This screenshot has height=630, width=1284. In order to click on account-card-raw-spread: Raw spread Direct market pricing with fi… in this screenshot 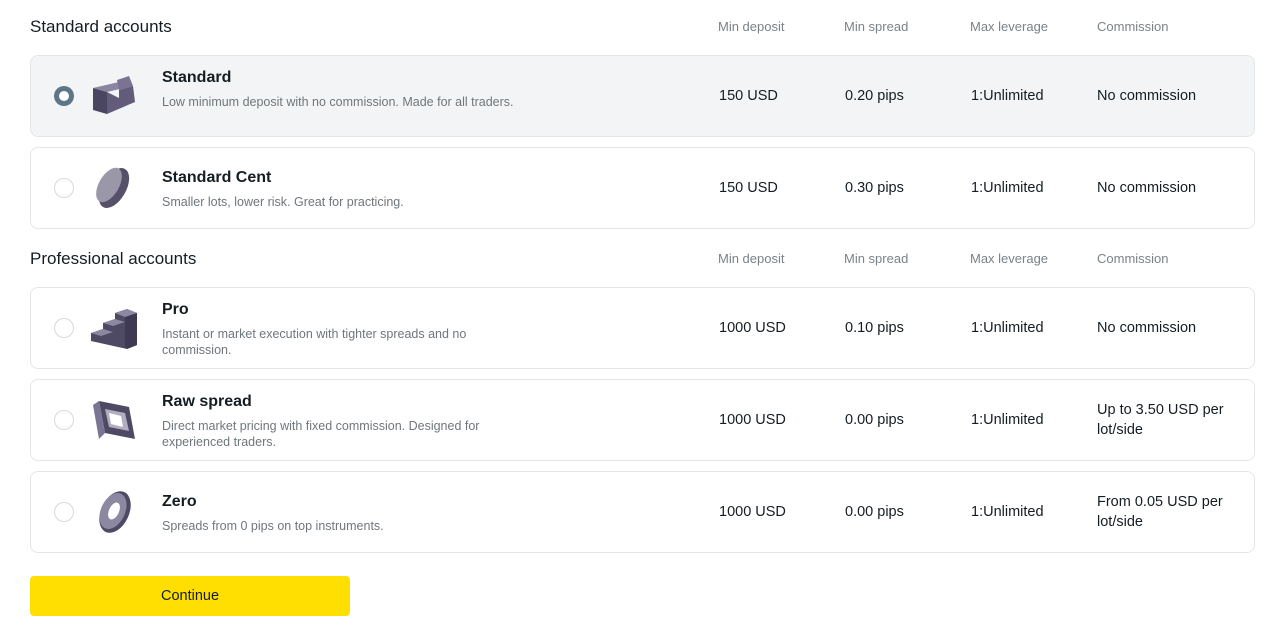, I will do `click(642, 420)`.